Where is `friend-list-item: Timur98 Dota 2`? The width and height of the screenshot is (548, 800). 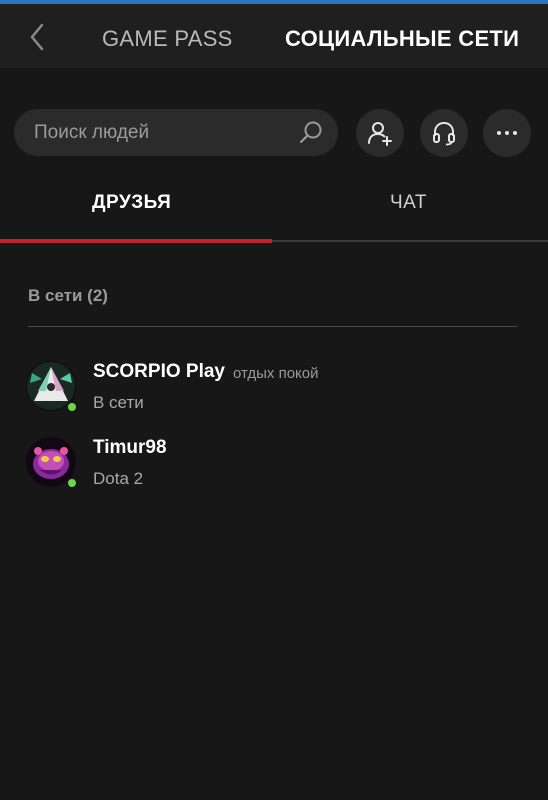
friend-list-item: Timur98 Dota 2 is located at coordinates (276, 469).